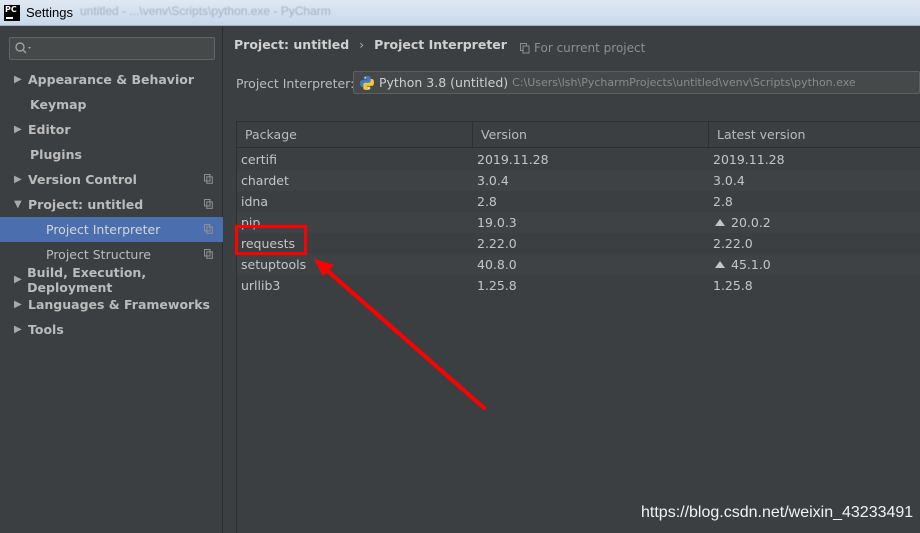 The width and height of the screenshot is (920, 533). I want to click on package-row: requests 2.22.0 2.22.0, so click(578, 243).